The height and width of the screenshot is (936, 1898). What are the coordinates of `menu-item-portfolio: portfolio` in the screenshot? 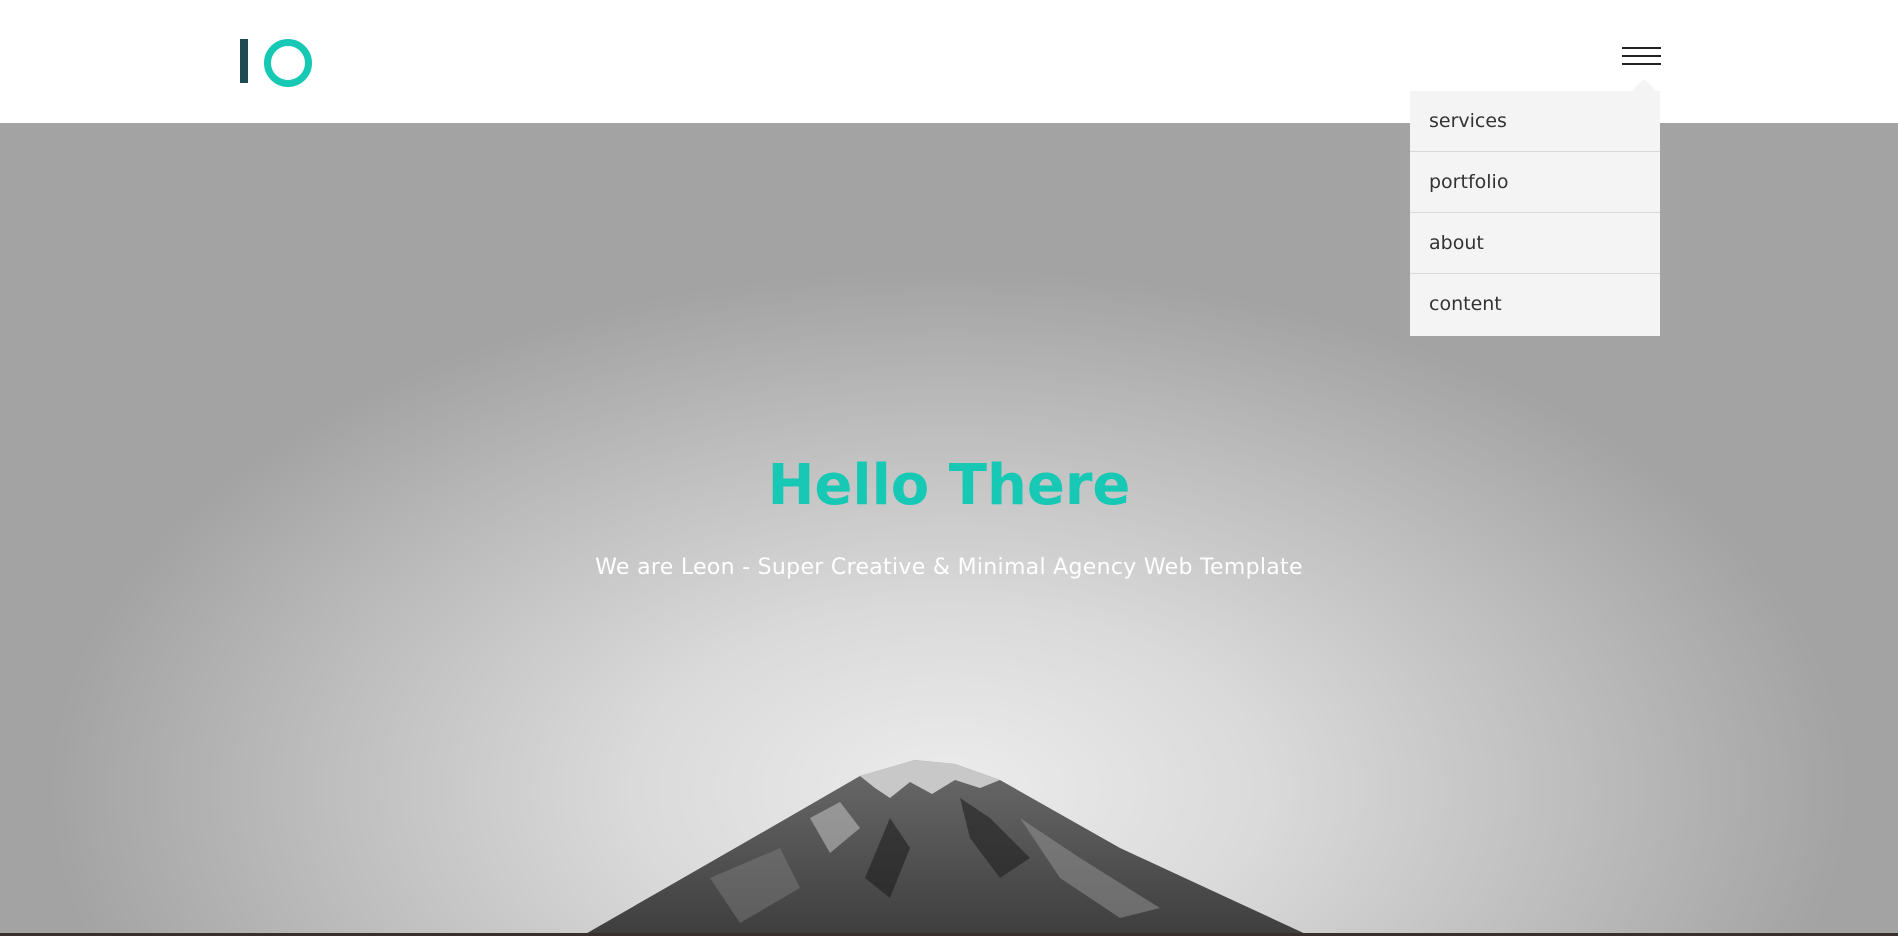 It's located at (1535, 182).